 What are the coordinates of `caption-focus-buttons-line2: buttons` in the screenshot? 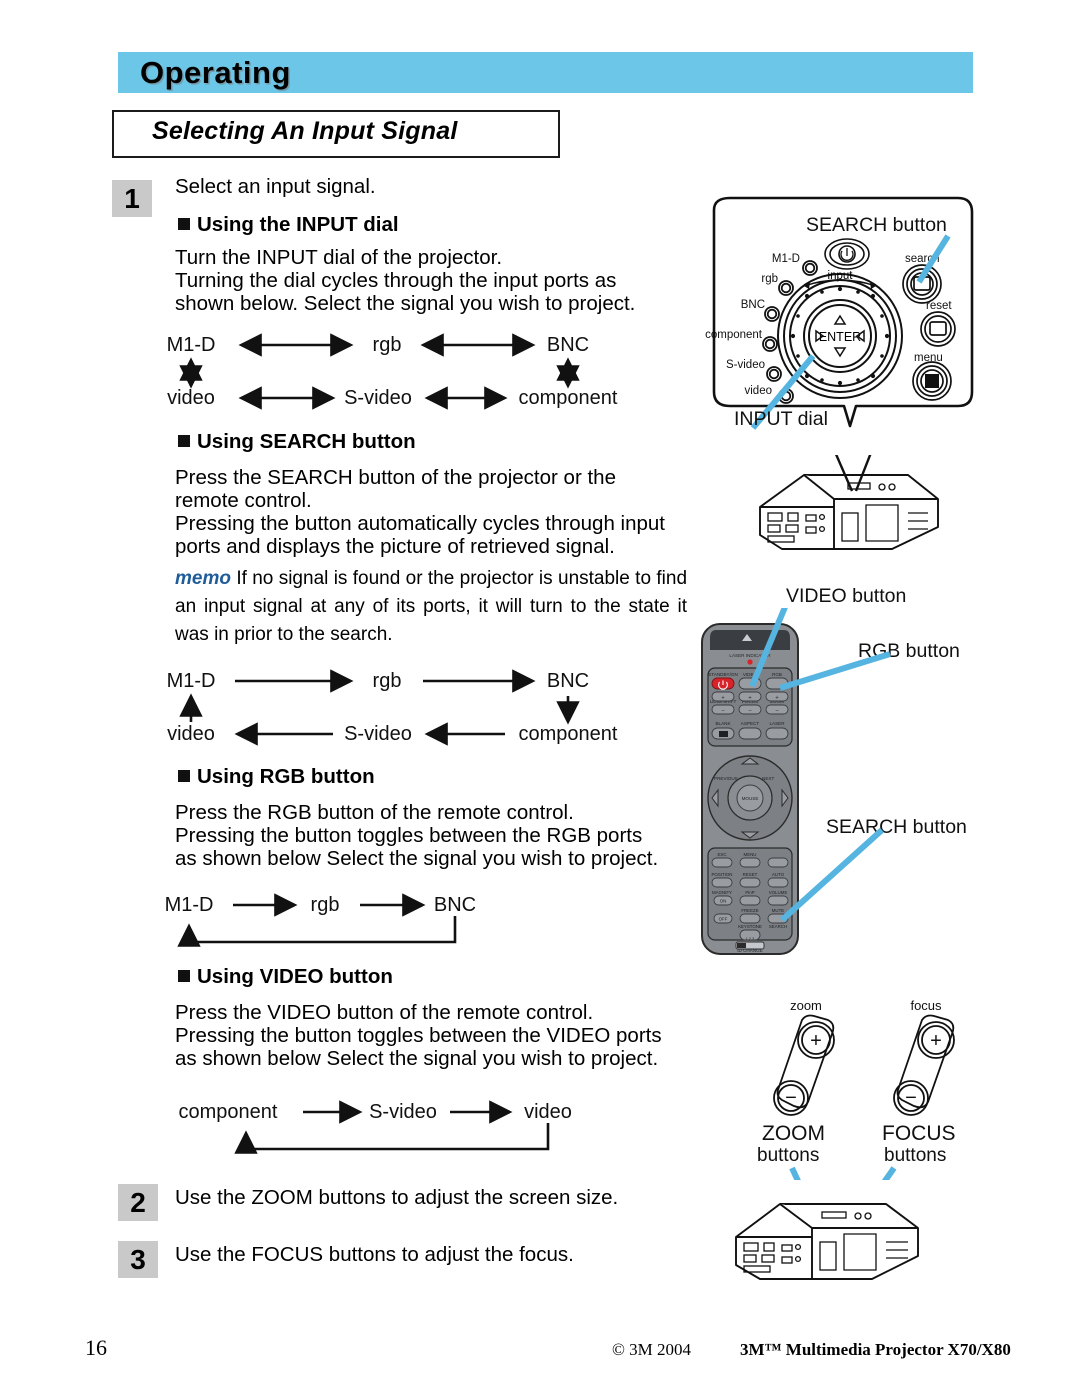 It's located at (915, 1155).